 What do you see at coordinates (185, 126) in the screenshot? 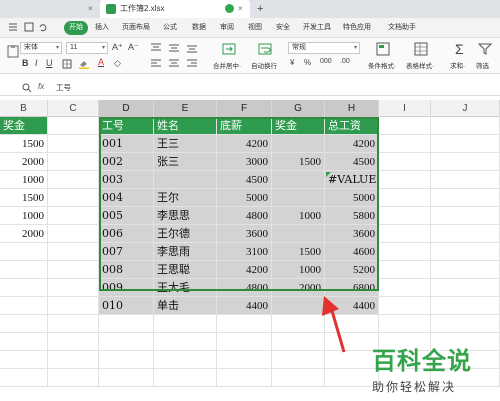
I see `header-cell-name: 姓名` at bounding box center [185, 126].